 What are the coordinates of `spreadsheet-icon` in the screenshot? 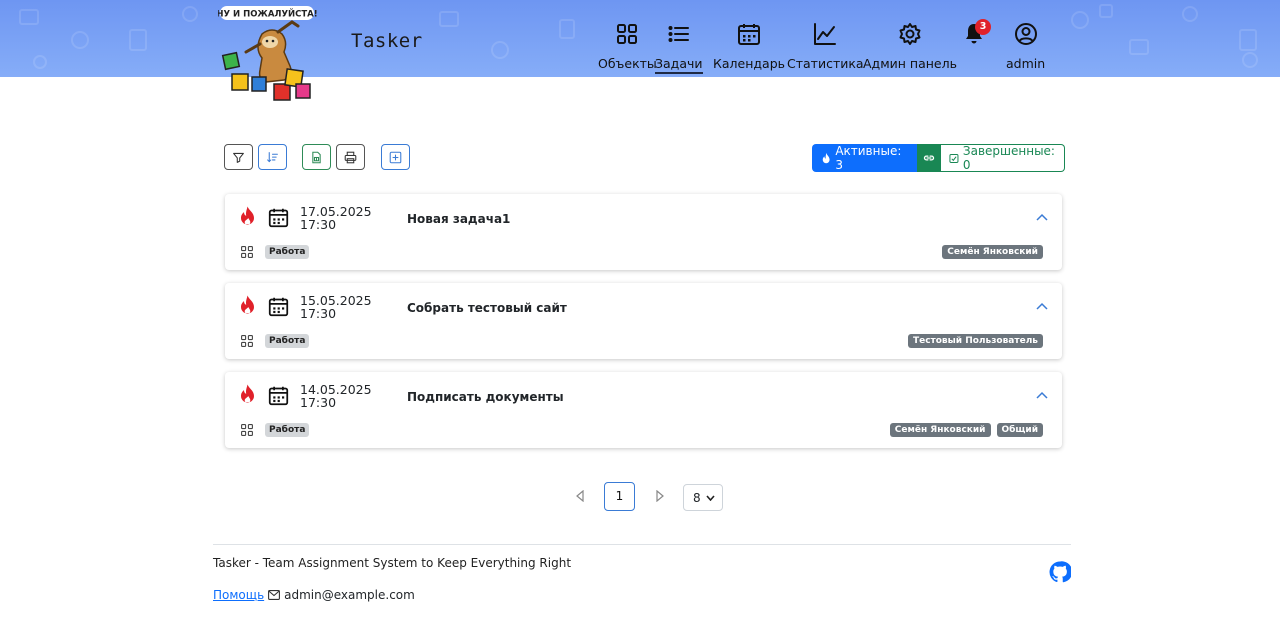 It's located at (316, 157).